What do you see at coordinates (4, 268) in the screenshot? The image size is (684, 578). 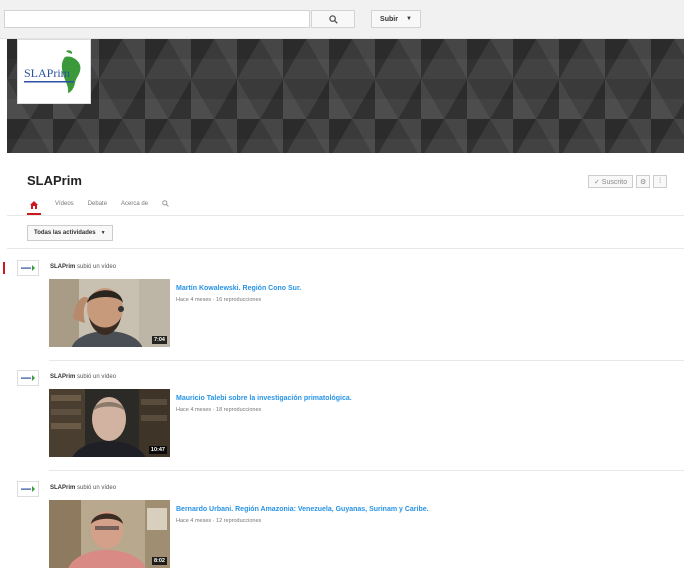 I see `feed-marker` at bounding box center [4, 268].